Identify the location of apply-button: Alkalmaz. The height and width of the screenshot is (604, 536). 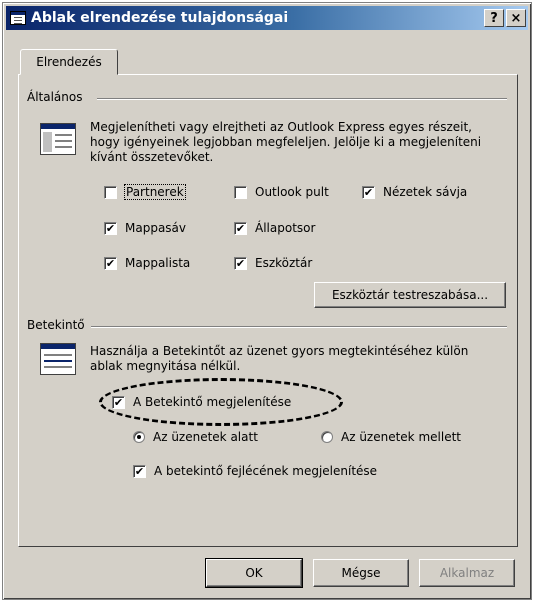
(467, 573).